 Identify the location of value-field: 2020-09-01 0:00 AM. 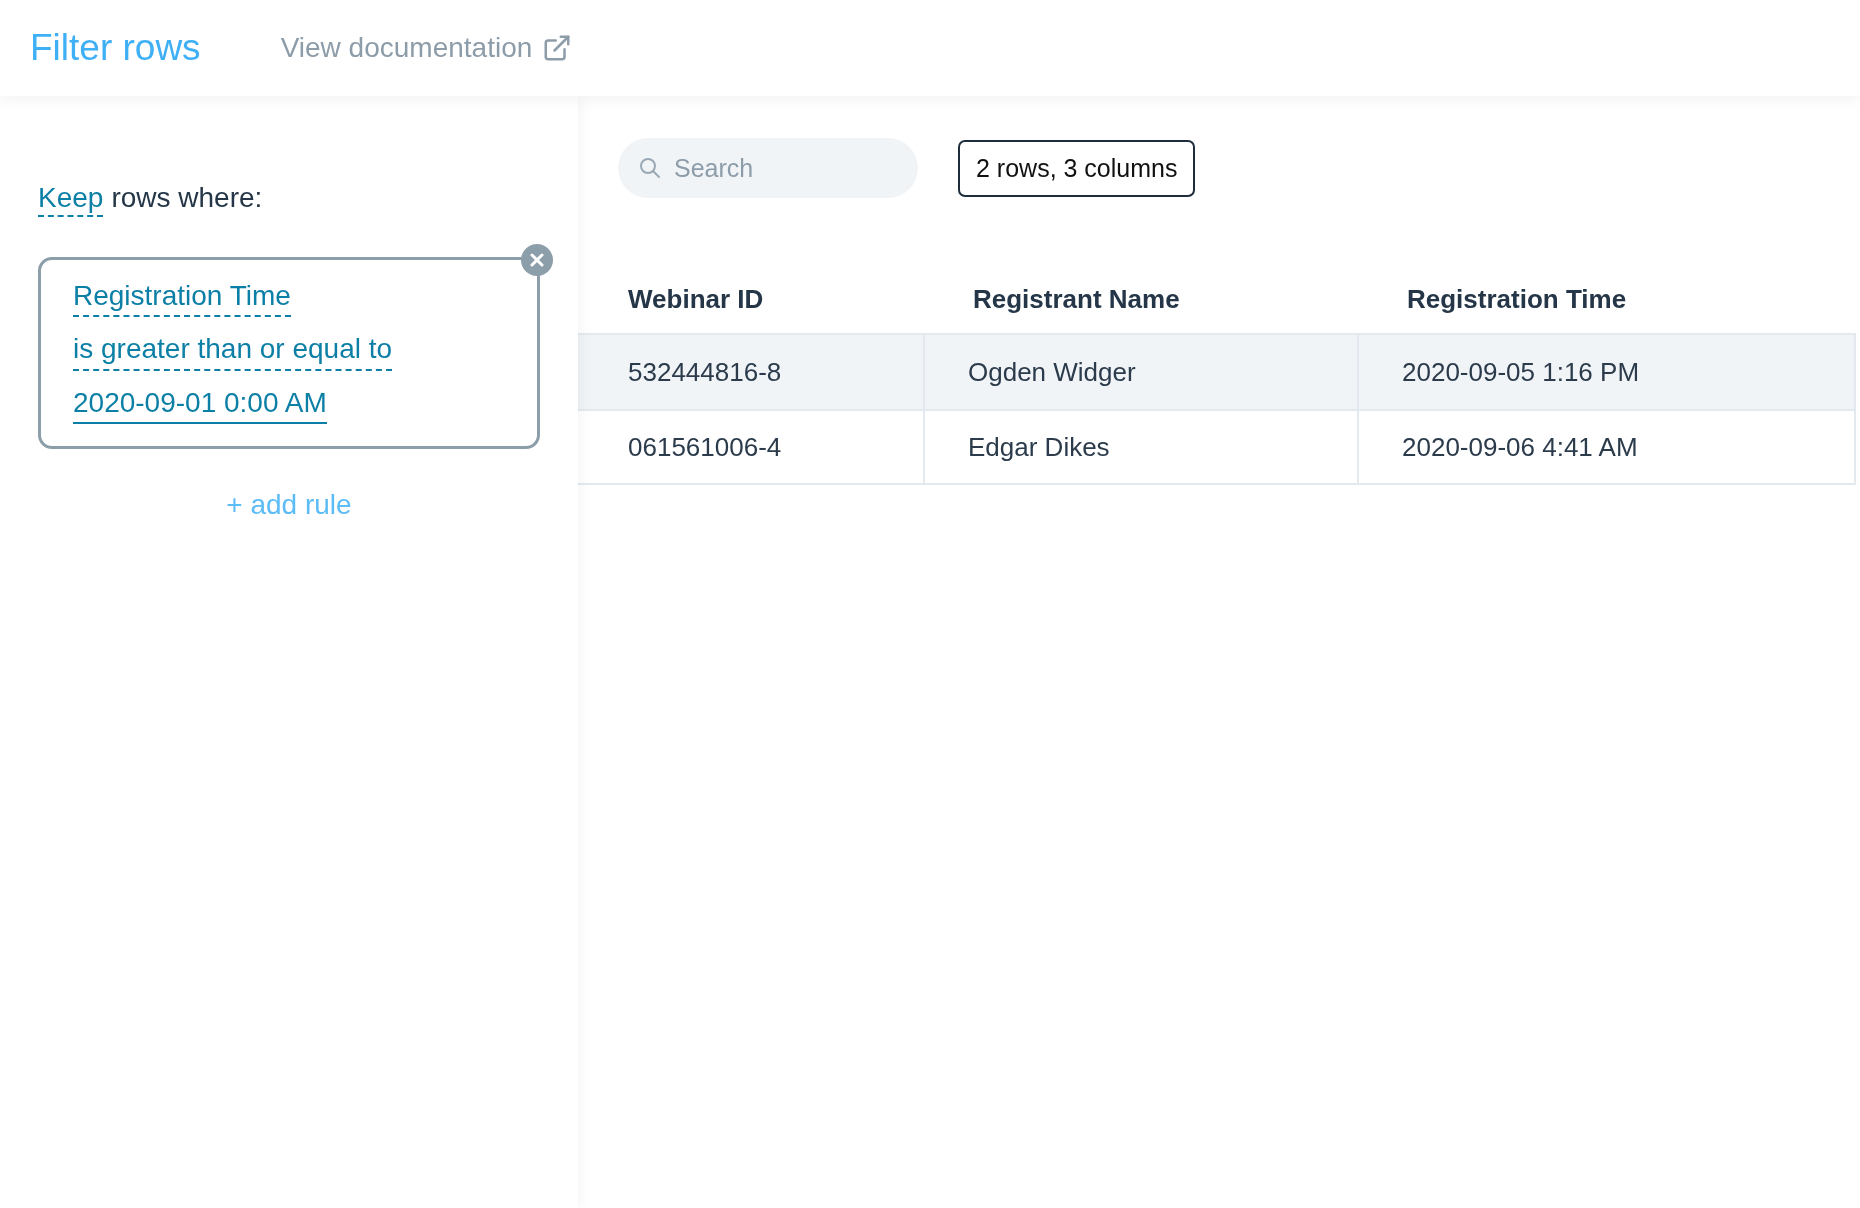
(200, 404).